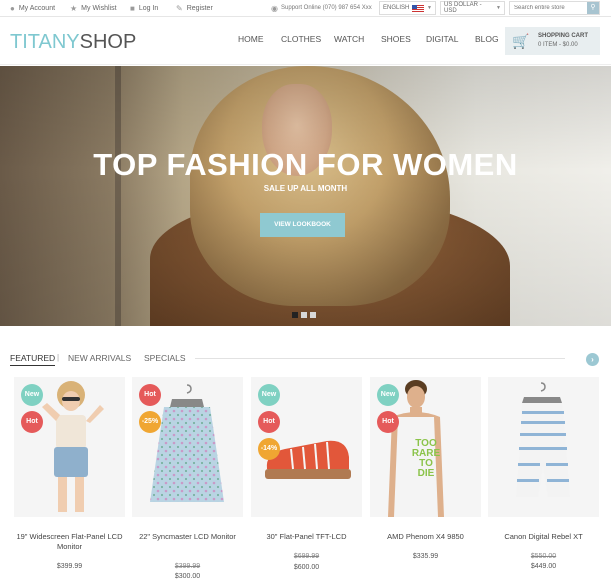  What do you see at coordinates (326, 8) in the screenshot?
I see `support-text: Support Online (070) 987 654 Xxx` at bounding box center [326, 8].